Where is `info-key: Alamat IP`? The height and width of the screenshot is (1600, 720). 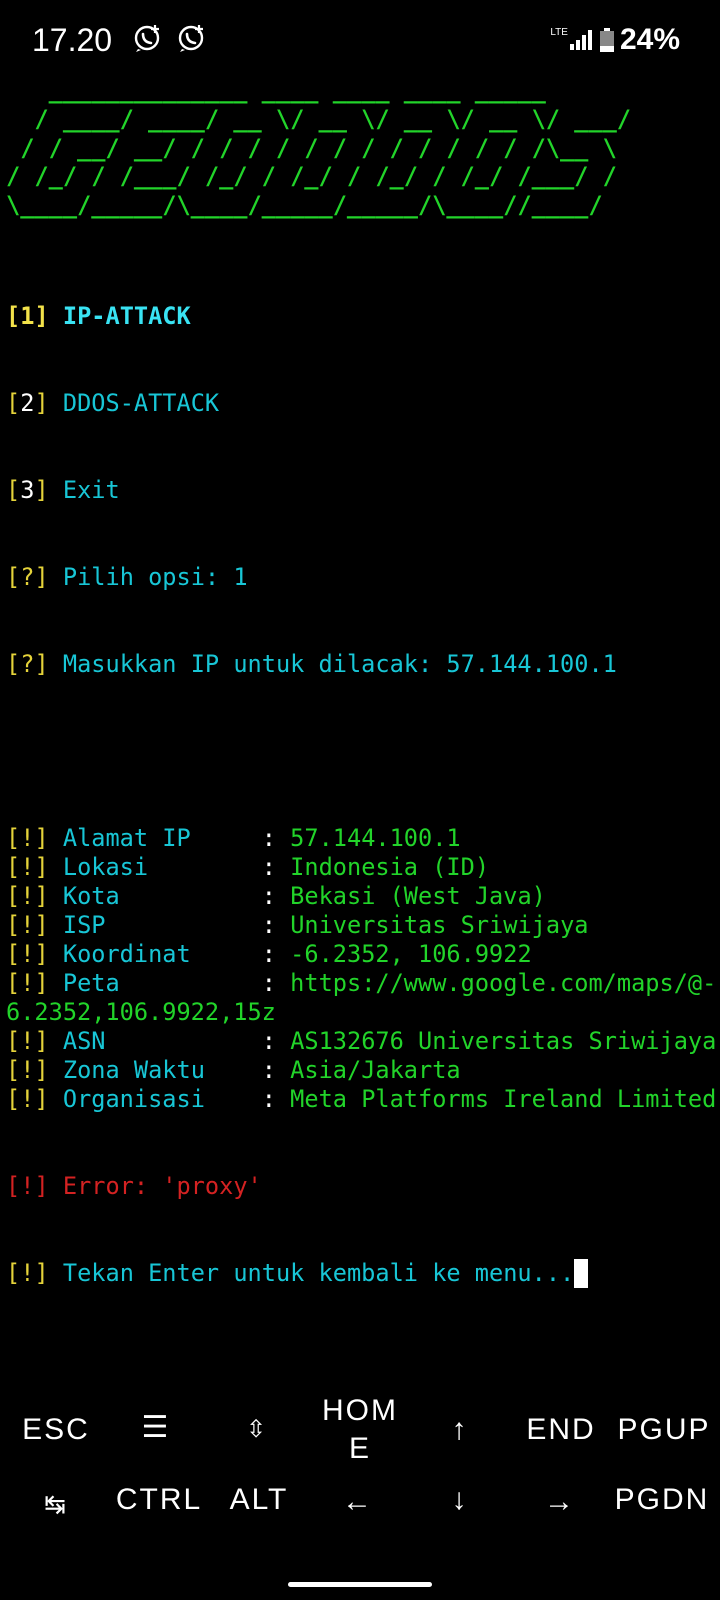 info-key: Alamat IP is located at coordinates (126, 838).